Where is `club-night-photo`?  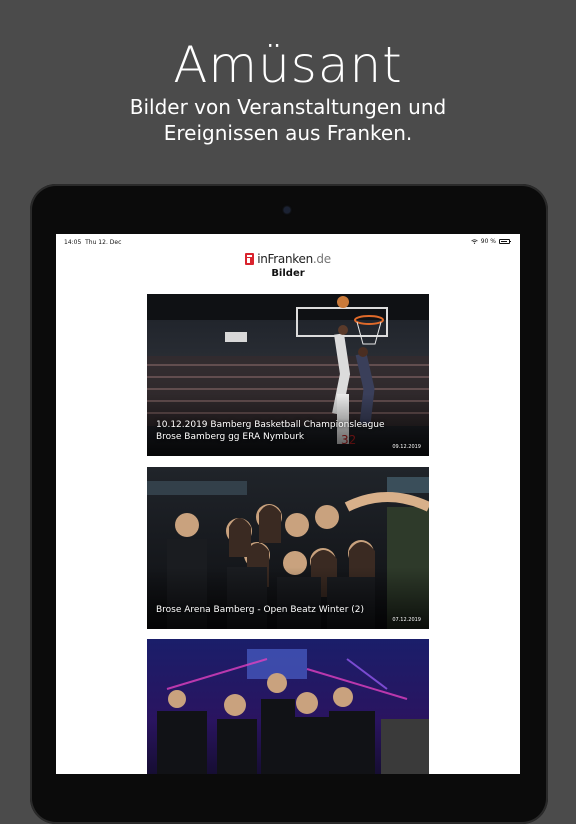 club-night-photo is located at coordinates (288, 706).